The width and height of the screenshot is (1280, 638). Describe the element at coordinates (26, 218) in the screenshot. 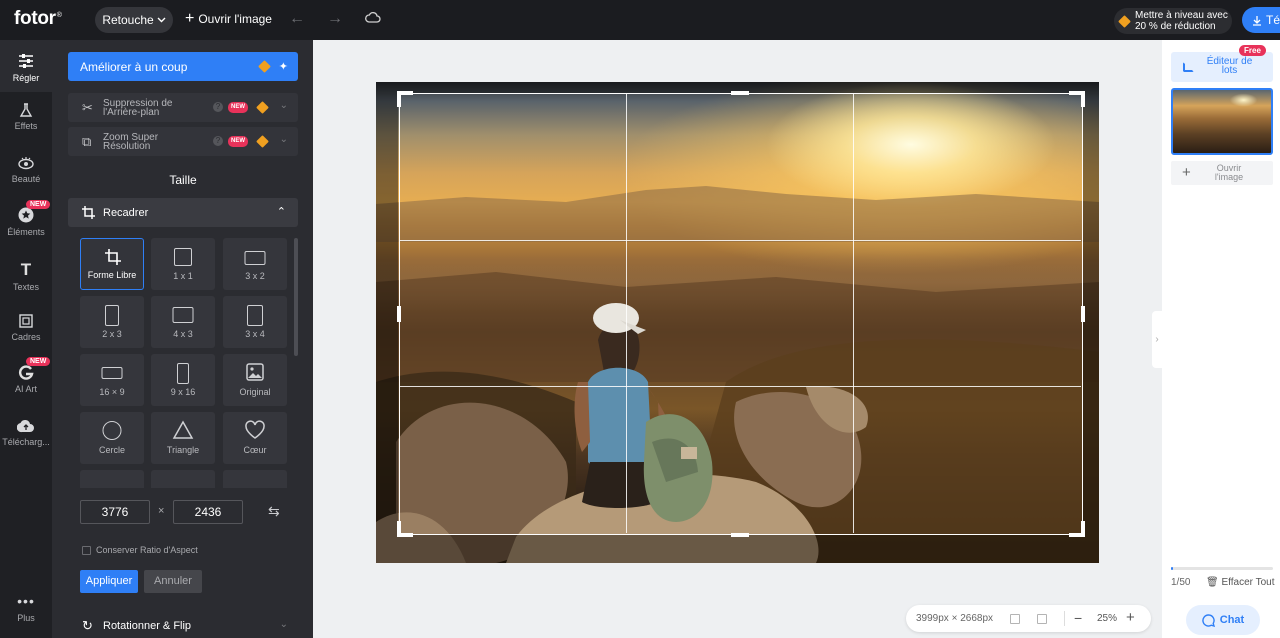

I see `nav-elements: Éléments NEW` at that location.